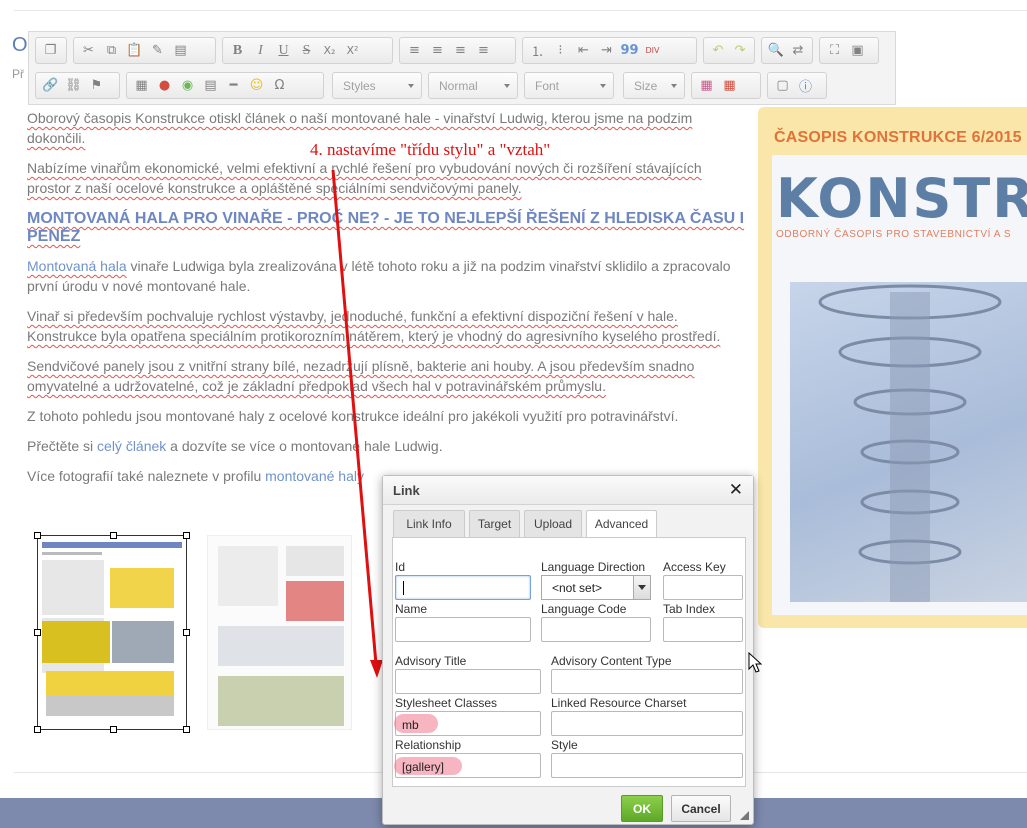  What do you see at coordinates (430, 149) in the screenshot?
I see `tutorial-annotation: 4. nastavíme "třídu stylu" a "vztah"` at bounding box center [430, 149].